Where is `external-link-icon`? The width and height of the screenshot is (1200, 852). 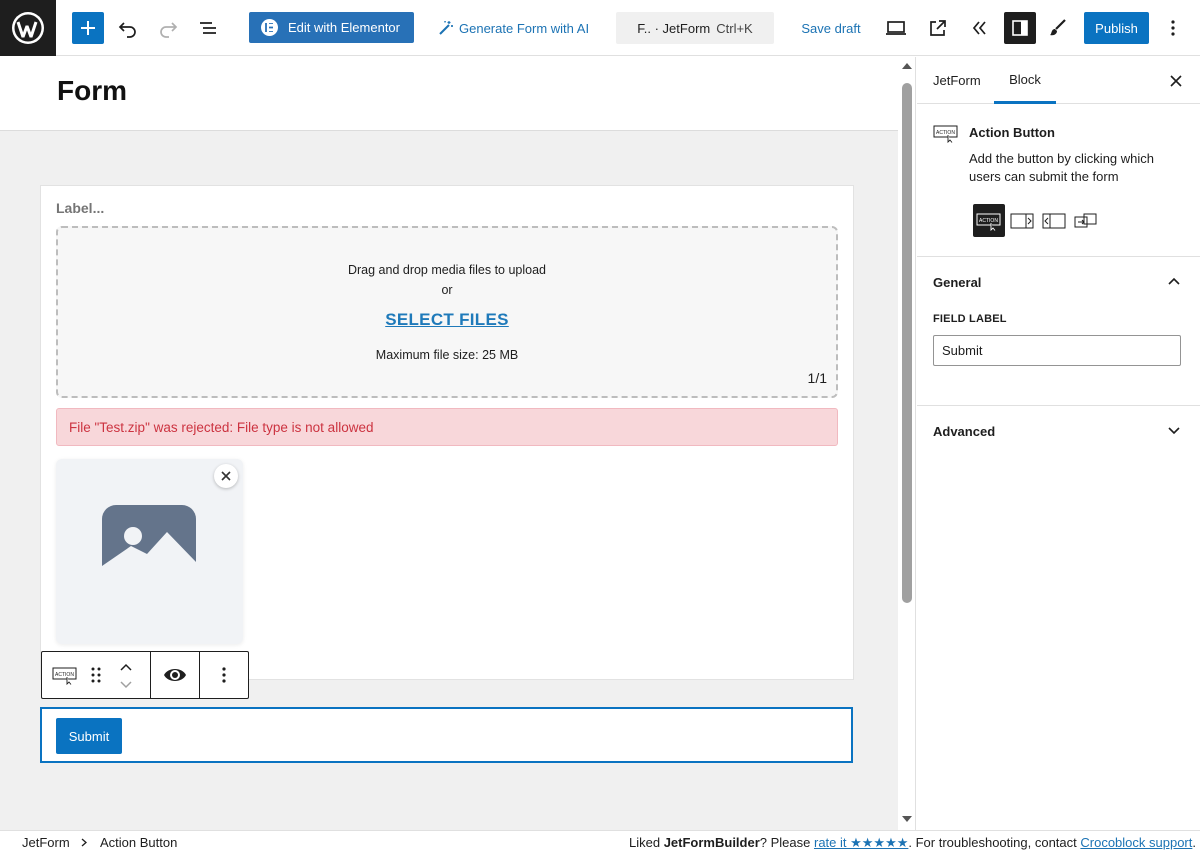 external-link-icon is located at coordinates (938, 28).